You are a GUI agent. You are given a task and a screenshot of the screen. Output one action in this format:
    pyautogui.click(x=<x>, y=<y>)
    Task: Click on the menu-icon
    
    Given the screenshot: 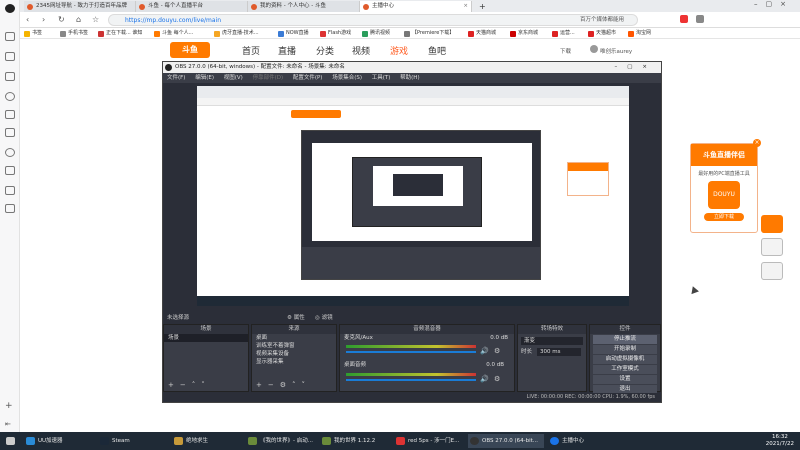 What is the action you would take?
    pyautogui.click(x=700, y=19)
    